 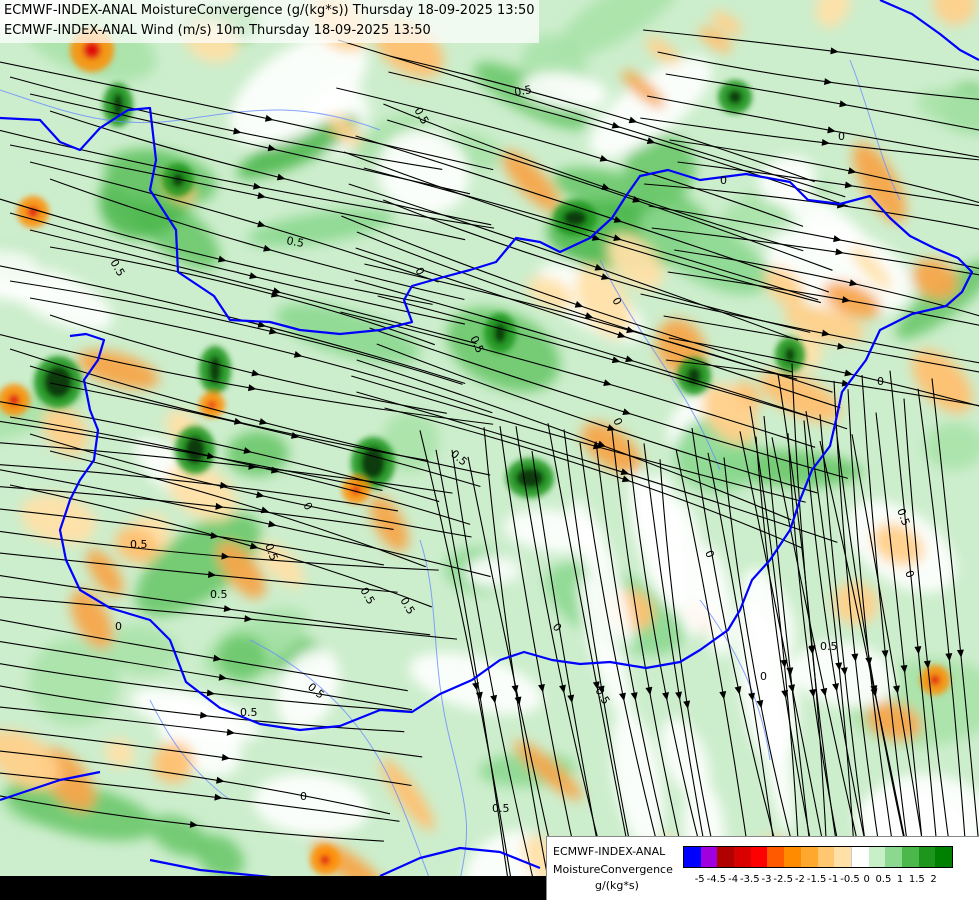 I want to click on legend-tick-label: -5, so click(x=699, y=879).